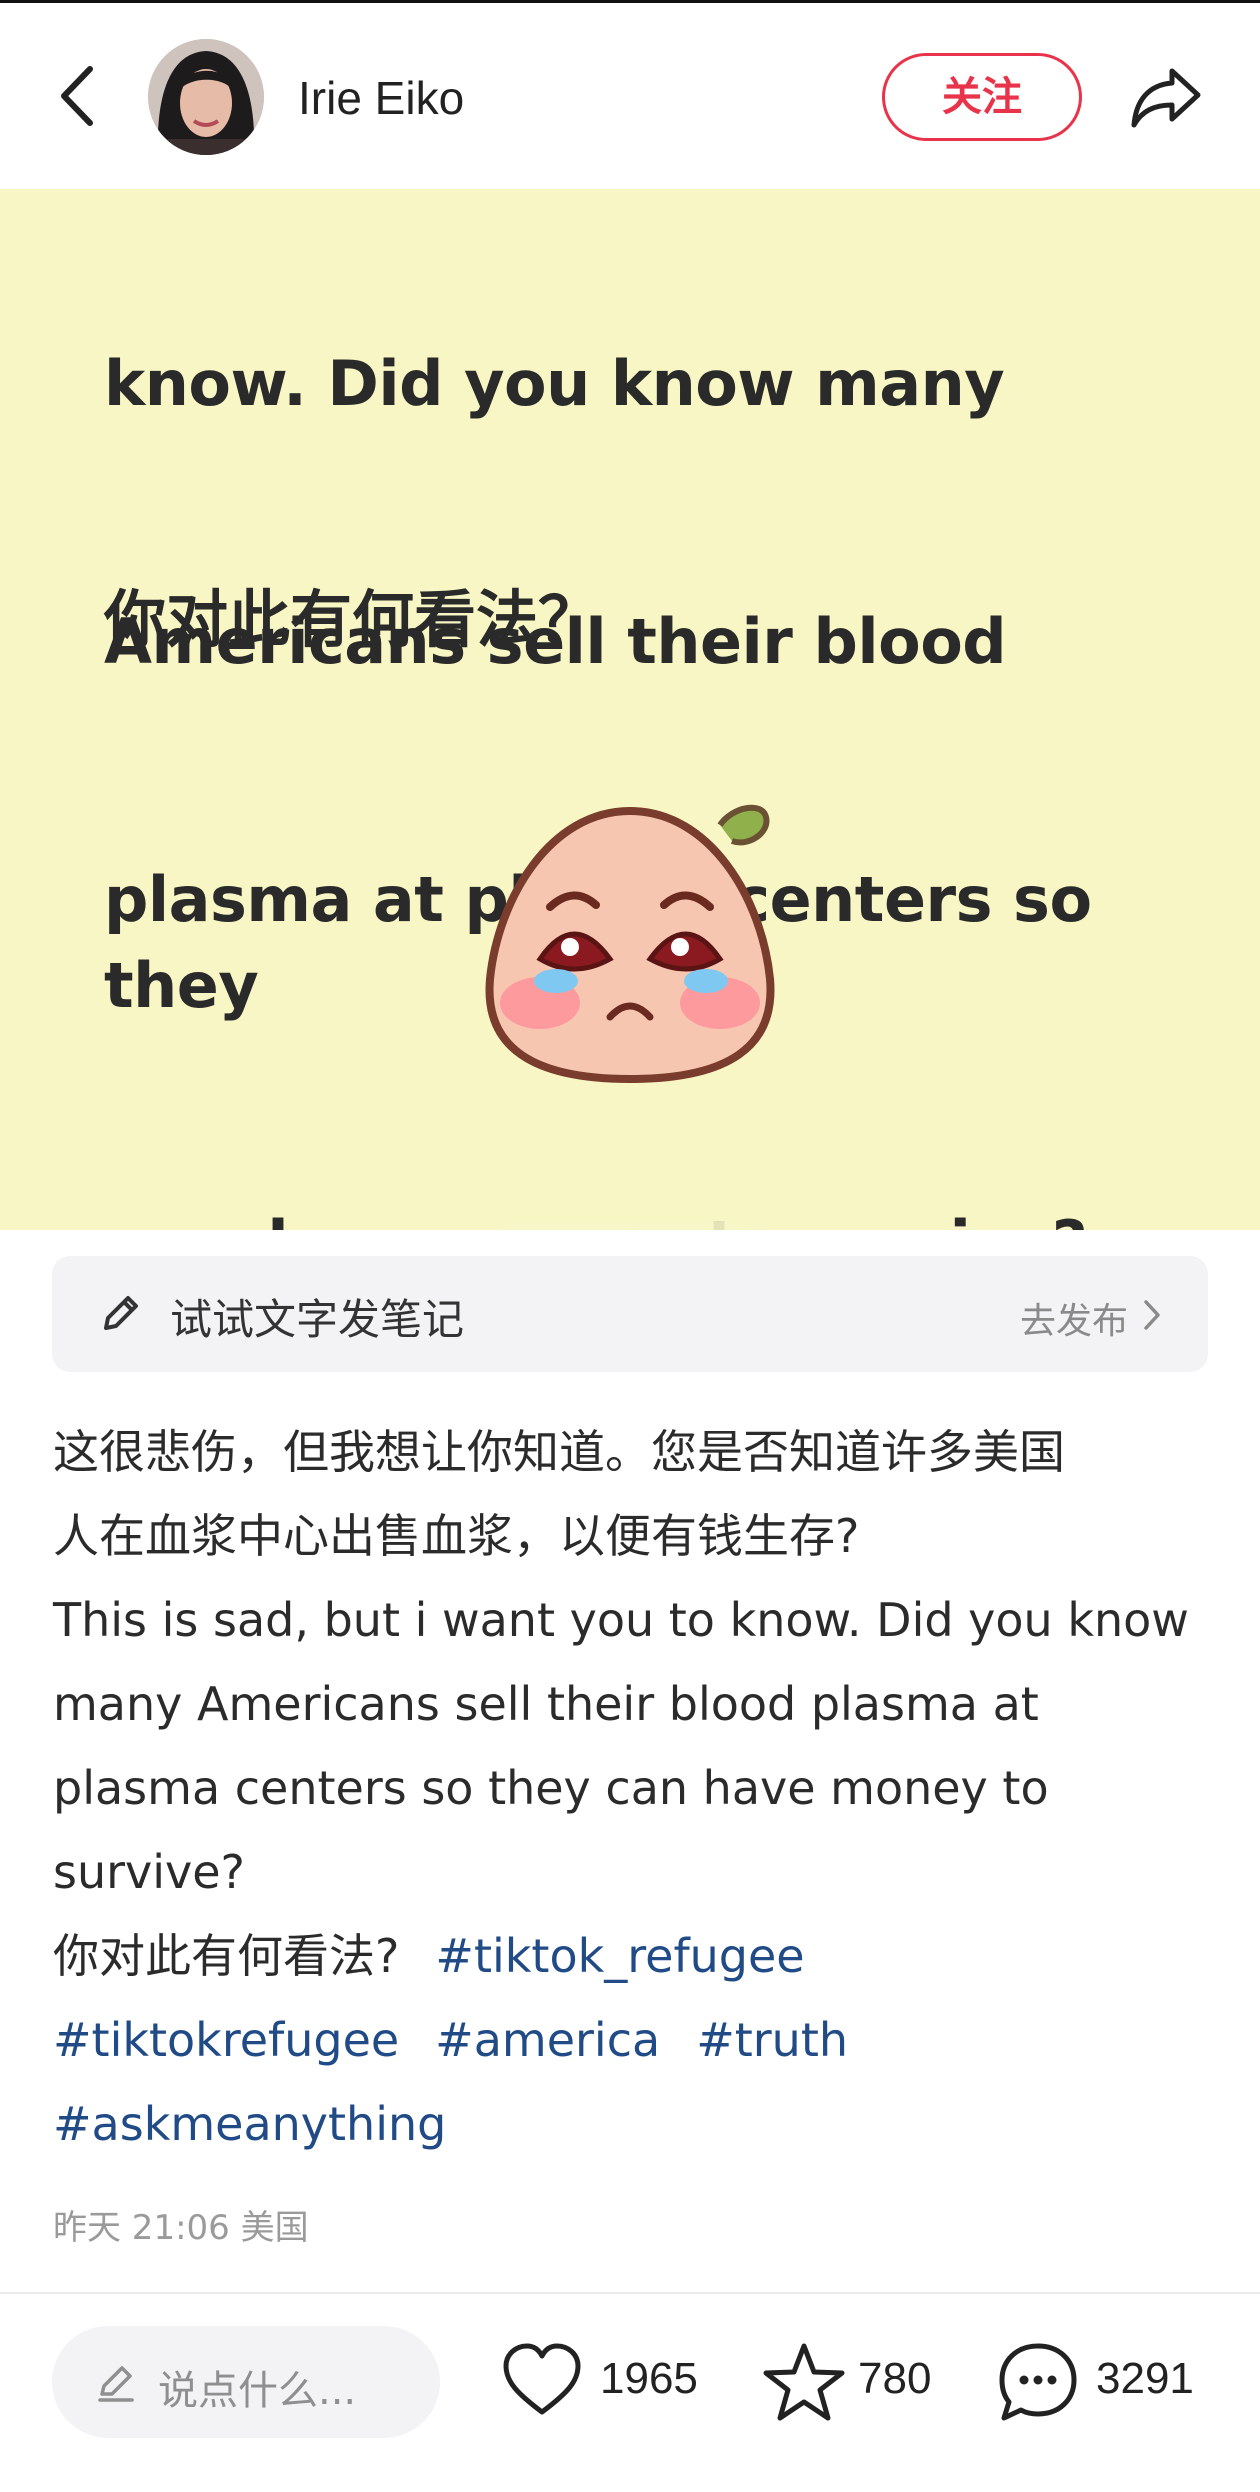 The height and width of the screenshot is (2492, 1260). What do you see at coordinates (649, 2378) in the screenshot?
I see `like-count: 1965` at bounding box center [649, 2378].